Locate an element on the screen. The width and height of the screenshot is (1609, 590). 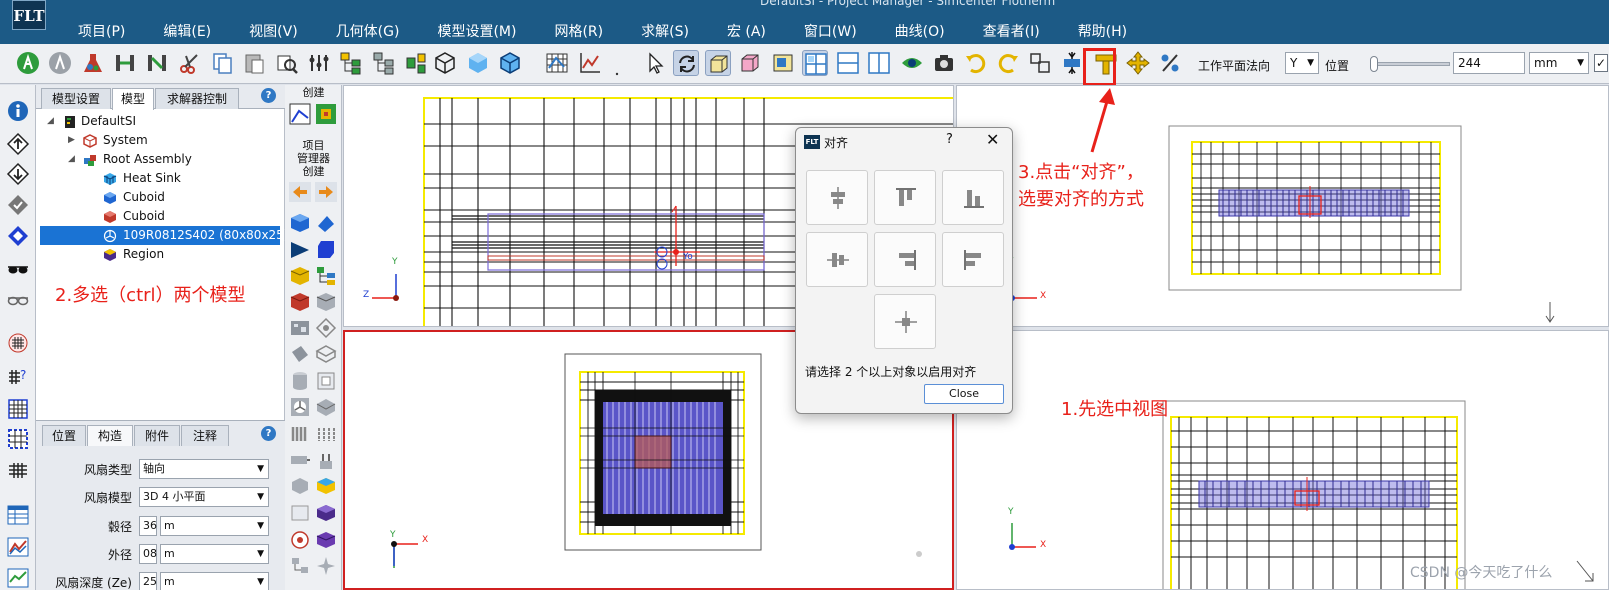
hub-diameter-unit-select: m ▼ is located at coordinates (214, 526).